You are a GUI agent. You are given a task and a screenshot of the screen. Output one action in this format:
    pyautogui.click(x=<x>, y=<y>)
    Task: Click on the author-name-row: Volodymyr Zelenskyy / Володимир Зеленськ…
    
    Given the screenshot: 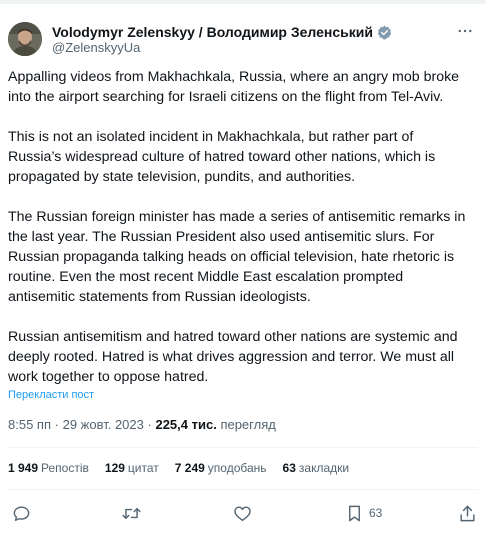 What is the action you would take?
    pyautogui.click(x=222, y=32)
    